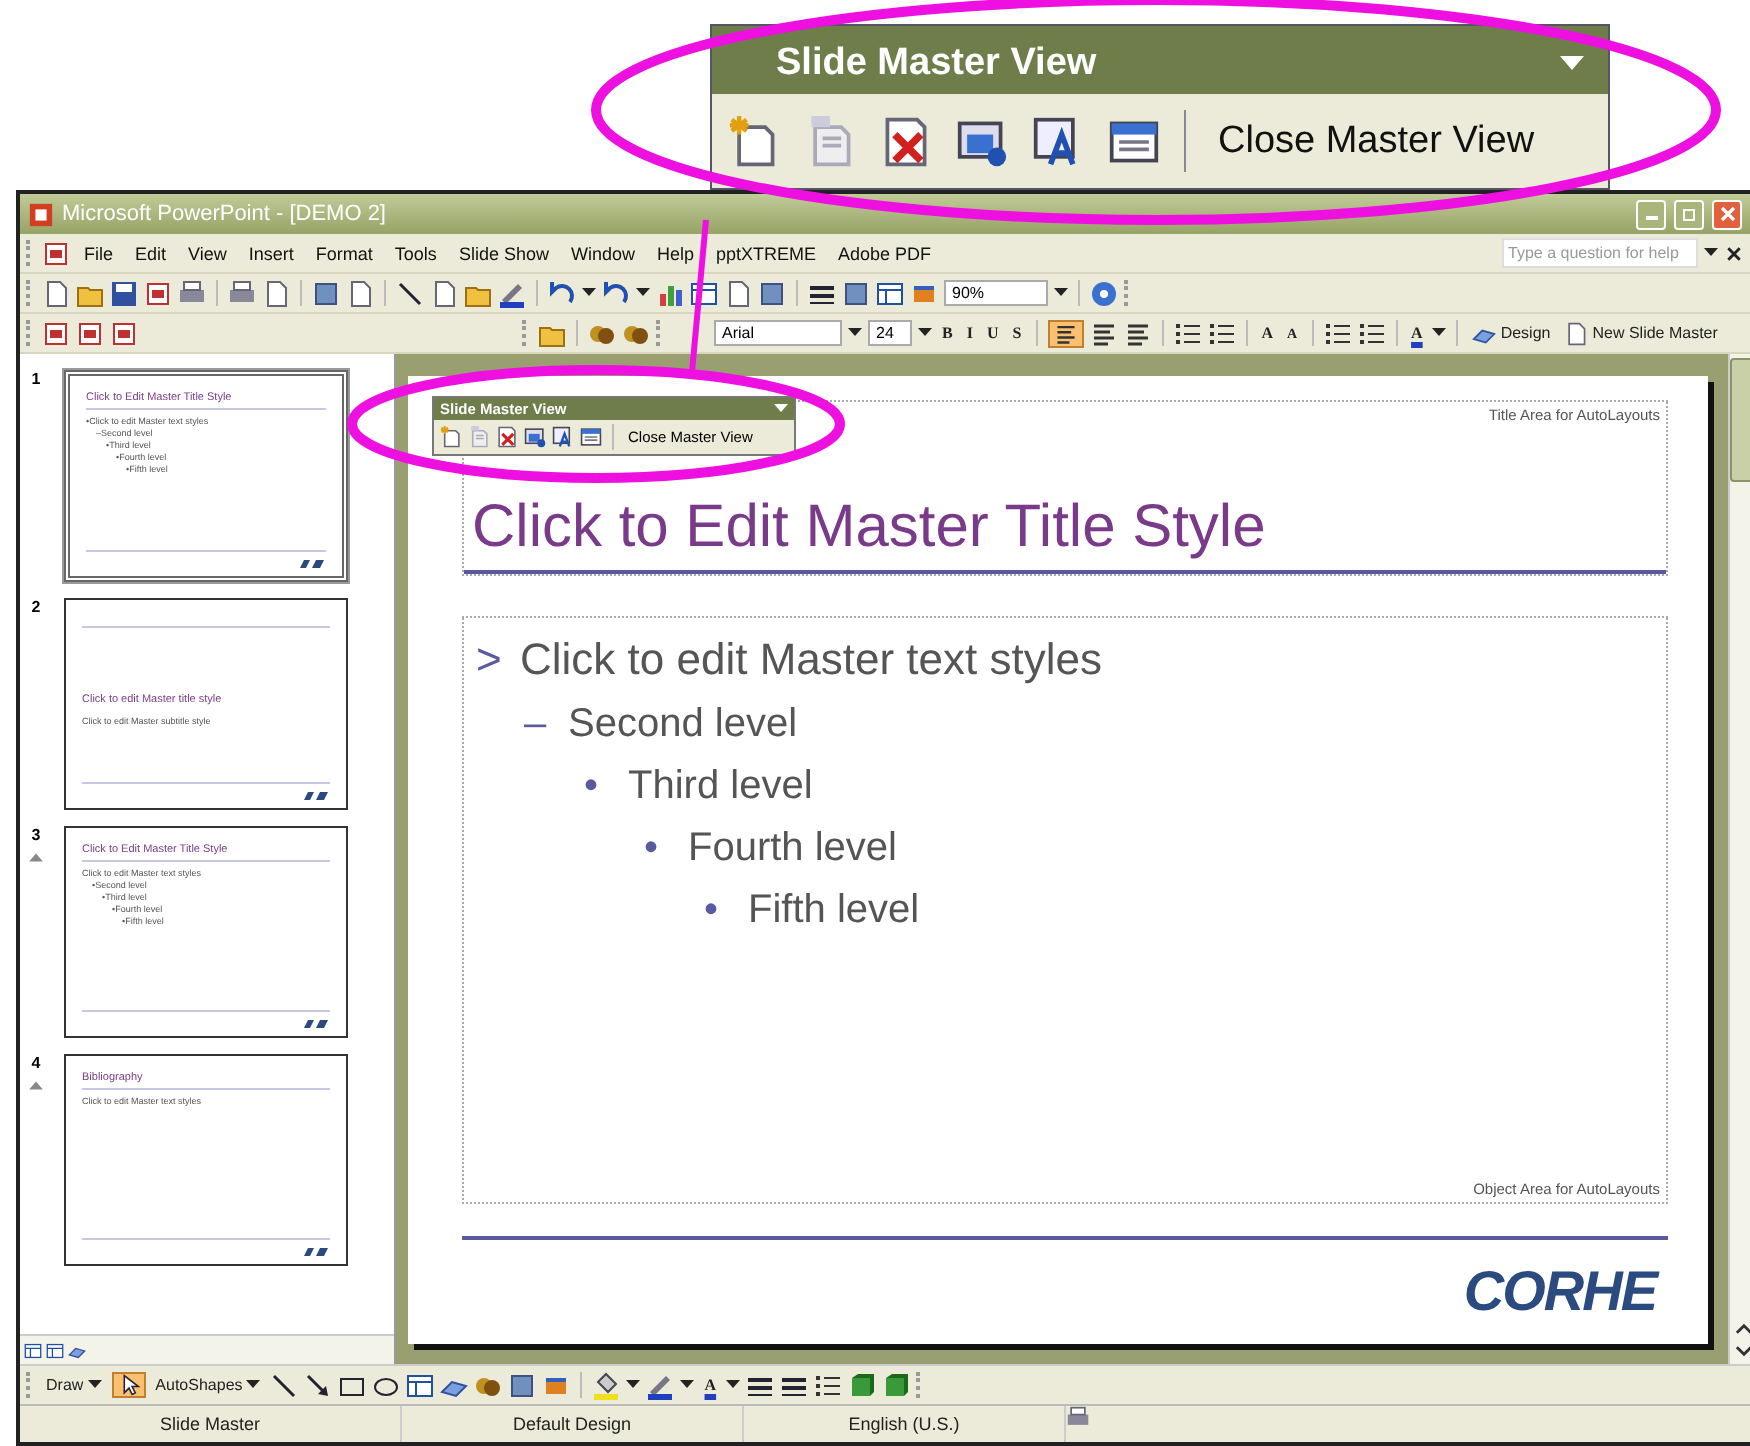 The image size is (1750, 1446). What do you see at coordinates (885, 253) in the screenshot?
I see `menu-item: Adobe PDF` at bounding box center [885, 253].